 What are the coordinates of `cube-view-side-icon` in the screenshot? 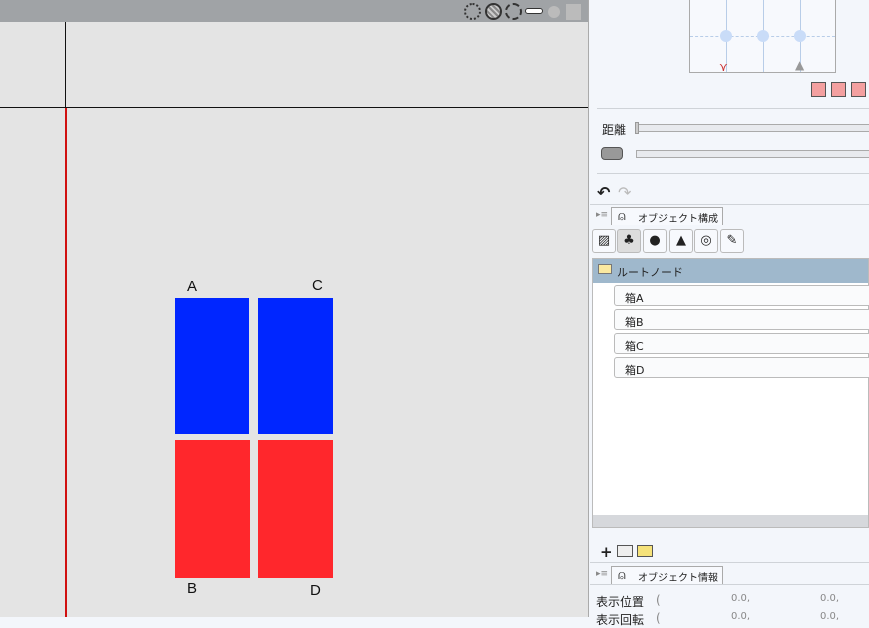 It's located at (838, 89).